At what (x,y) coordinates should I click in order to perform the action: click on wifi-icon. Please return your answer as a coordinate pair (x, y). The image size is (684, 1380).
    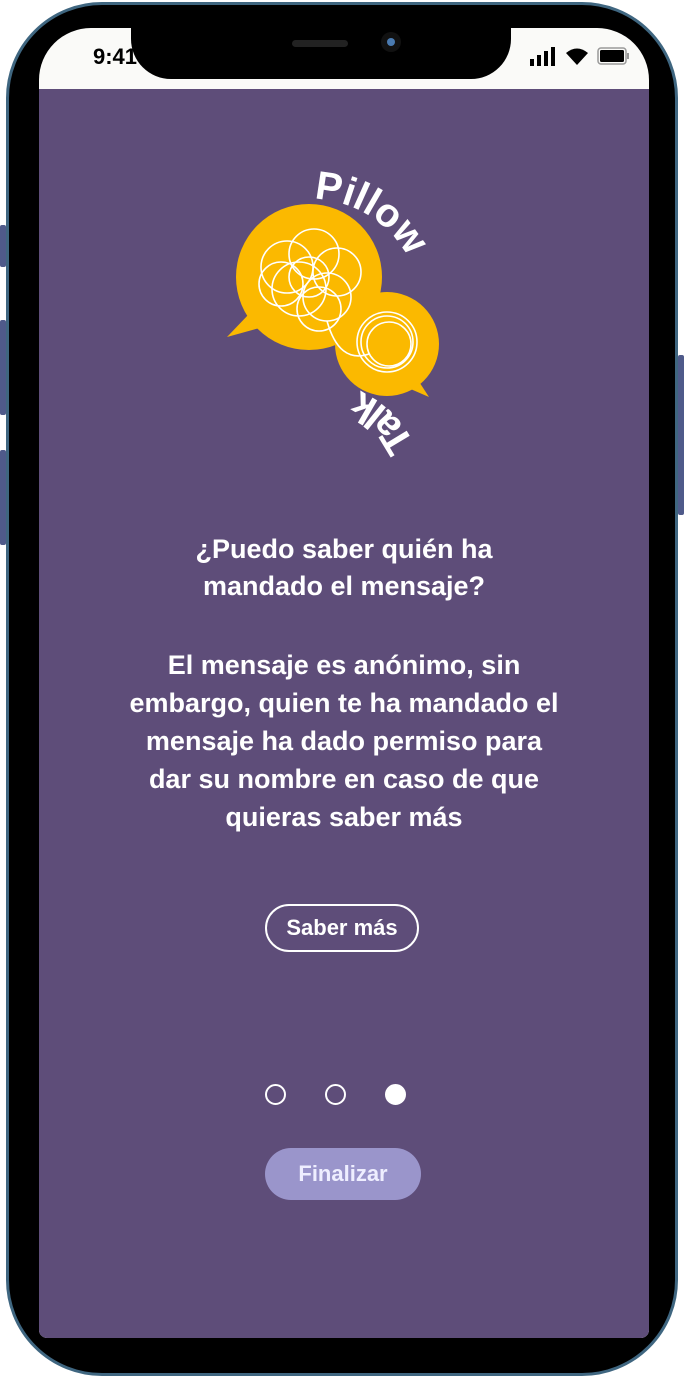
    Looking at the image, I should click on (577, 56).